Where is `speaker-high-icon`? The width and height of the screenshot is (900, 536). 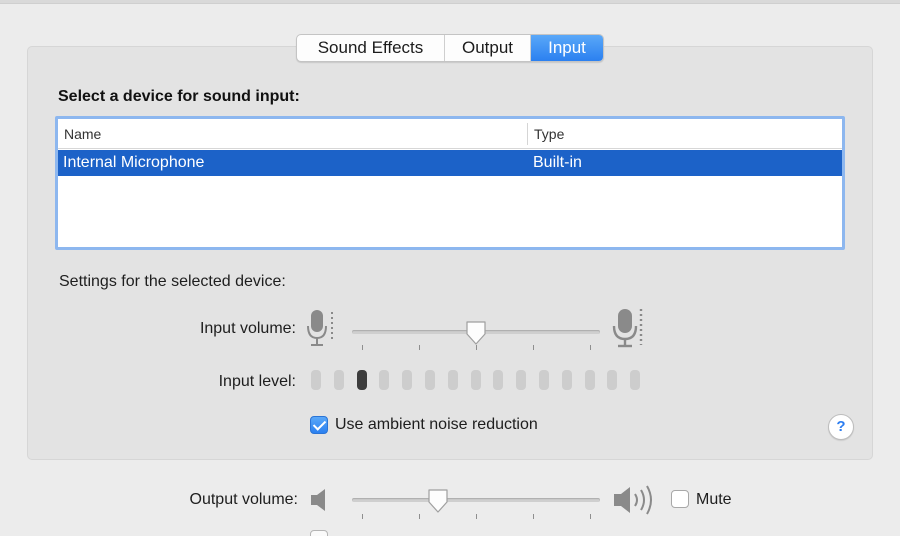 speaker-high-icon is located at coordinates (636, 500).